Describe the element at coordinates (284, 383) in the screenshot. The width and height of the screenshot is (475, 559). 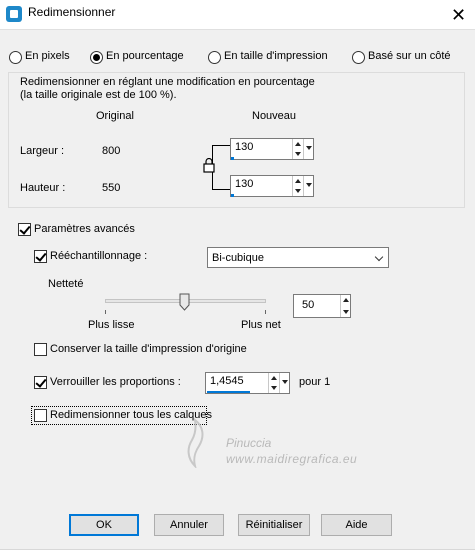
I see `ratio-dropdown-button` at that location.